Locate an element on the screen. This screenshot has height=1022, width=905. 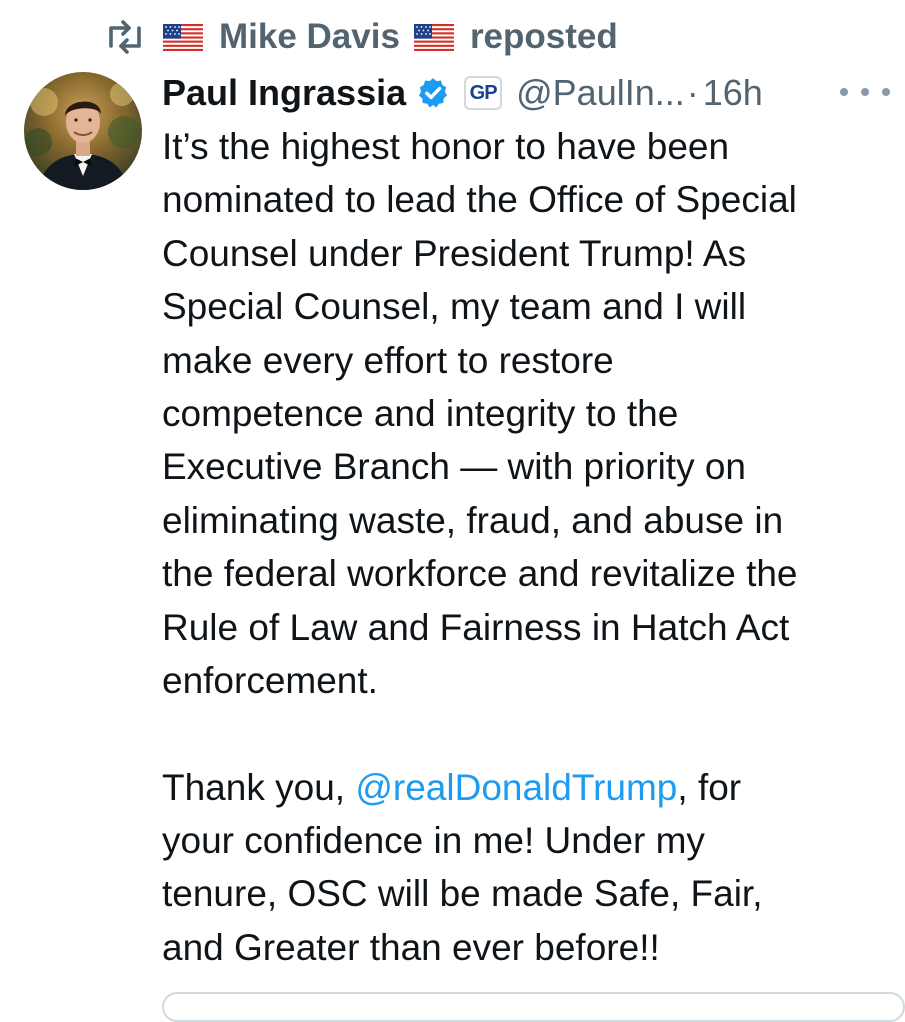
tweet-text-line: Executive Branch — with priority on is located at coordinates (454, 467).